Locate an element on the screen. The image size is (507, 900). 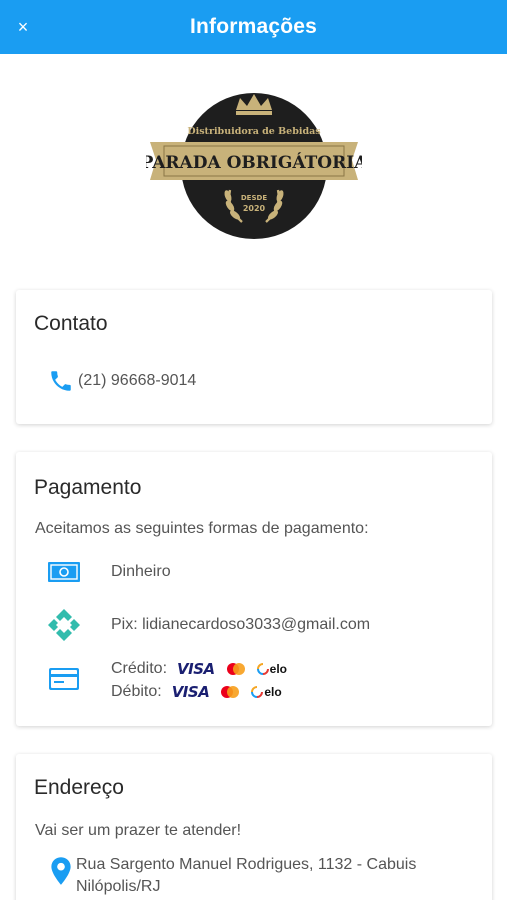
cash-icon is located at coordinates (64, 572).